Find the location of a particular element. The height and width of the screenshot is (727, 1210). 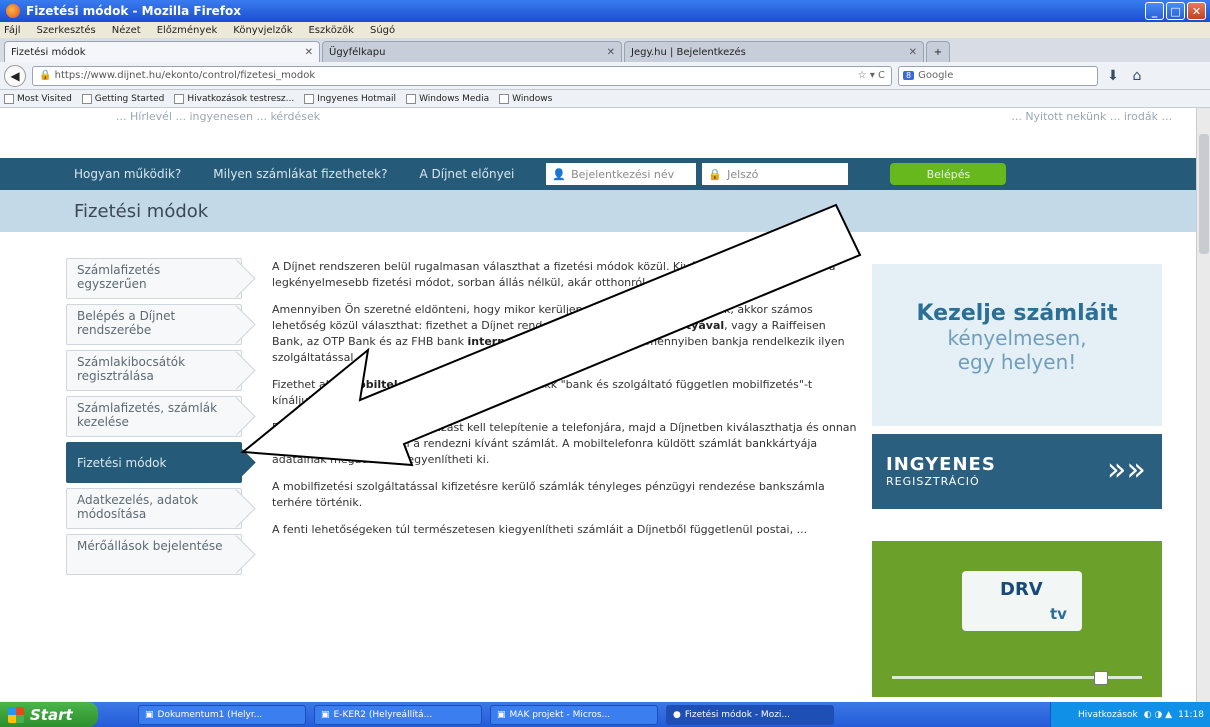

password-field: 🔒 Jelszó is located at coordinates (775, 174).